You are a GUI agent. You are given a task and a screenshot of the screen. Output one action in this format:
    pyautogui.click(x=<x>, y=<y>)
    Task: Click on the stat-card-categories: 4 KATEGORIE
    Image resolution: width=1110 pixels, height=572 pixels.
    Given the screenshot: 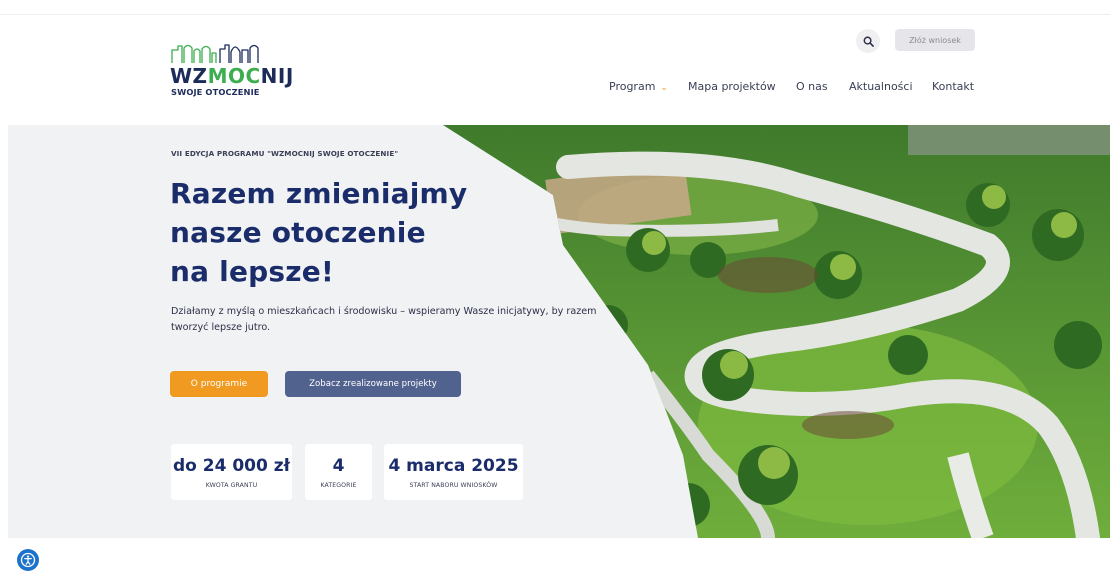 What is the action you would take?
    pyautogui.click(x=338, y=472)
    